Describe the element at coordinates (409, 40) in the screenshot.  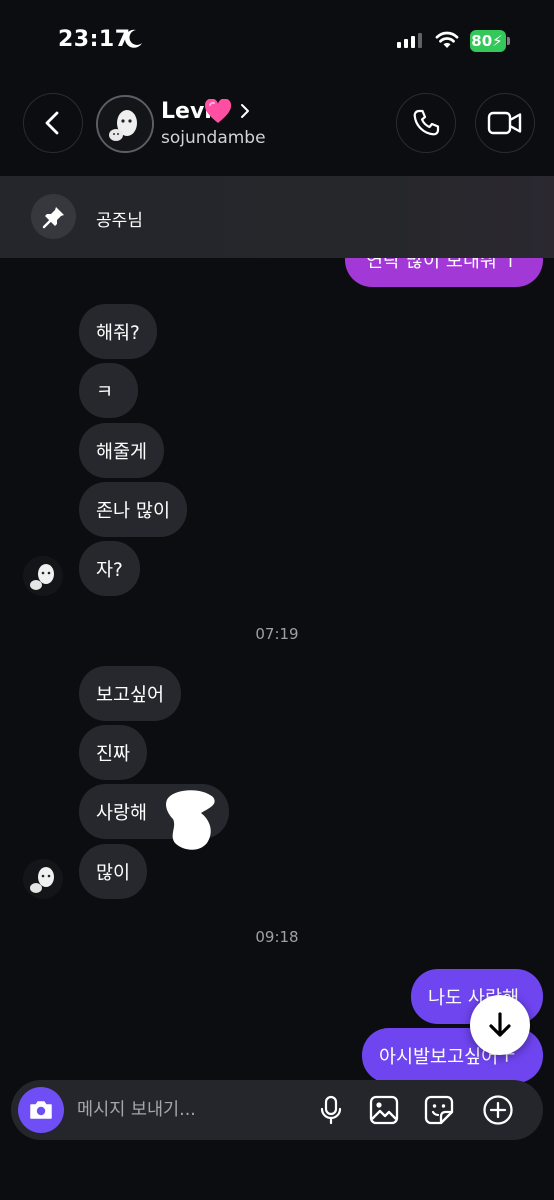
I see `signal-icon` at that location.